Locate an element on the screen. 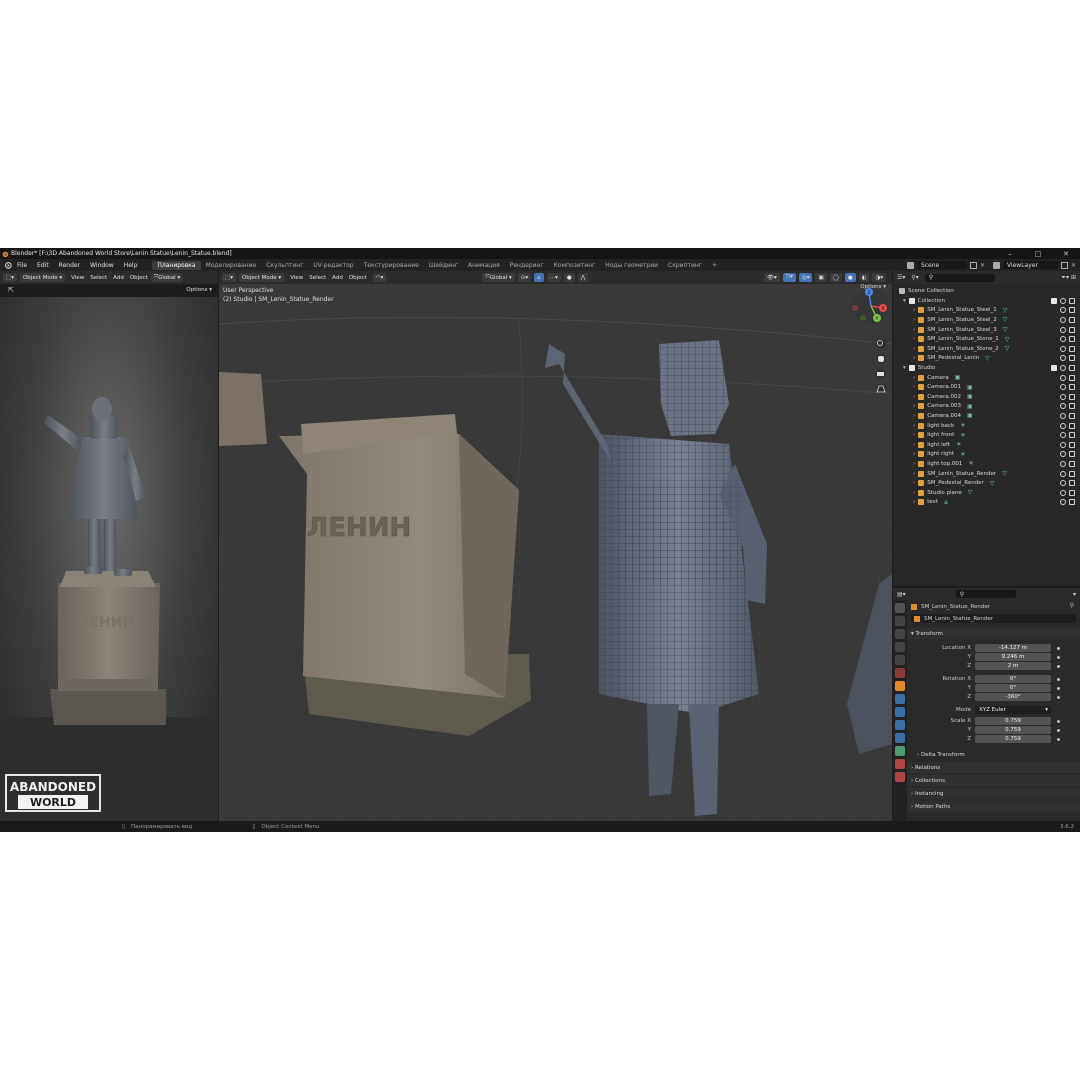  close-button: ✕ is located at coordinates (1066, 254).